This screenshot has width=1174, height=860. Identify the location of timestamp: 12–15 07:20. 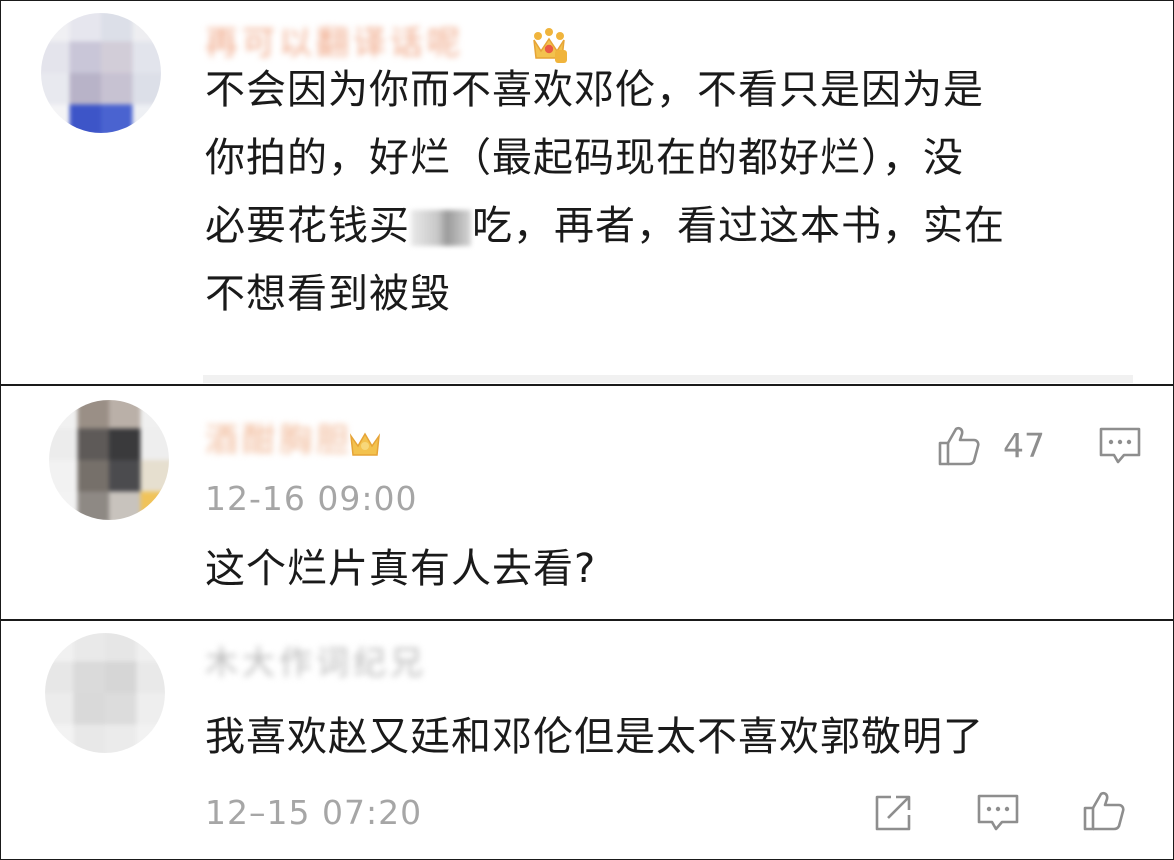
(314, 812).